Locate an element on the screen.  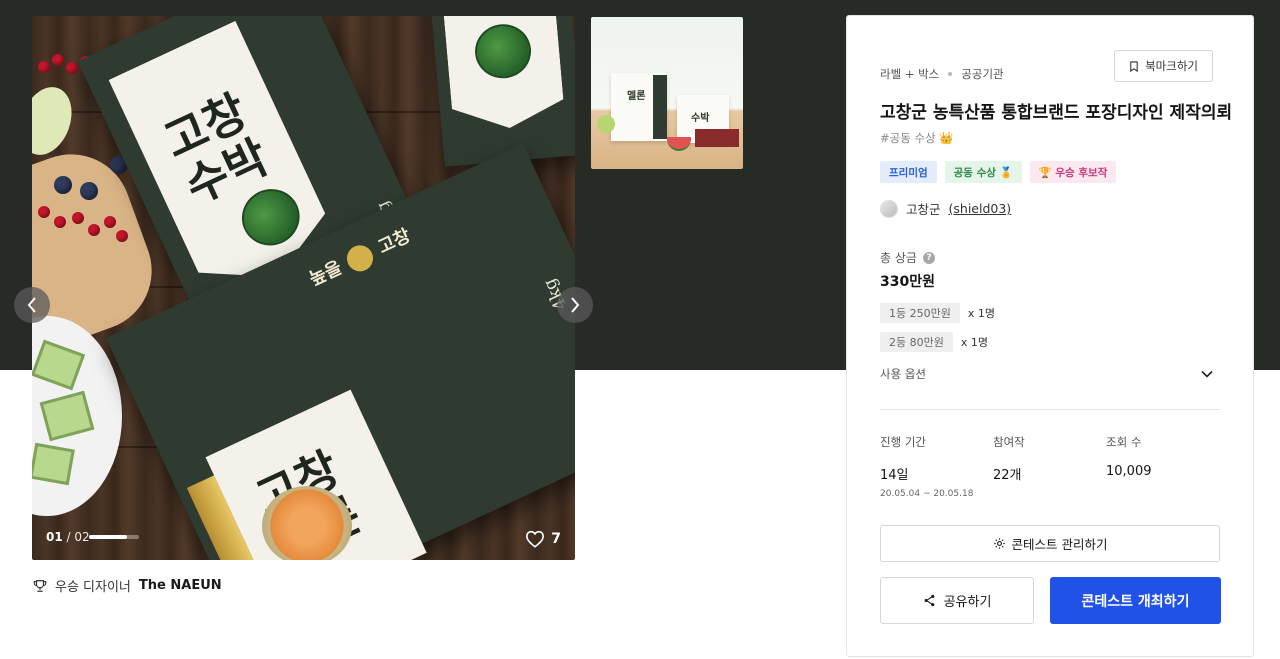
prize-row: 1등 250만원 x 1명 is located at coordinates (937, 313).